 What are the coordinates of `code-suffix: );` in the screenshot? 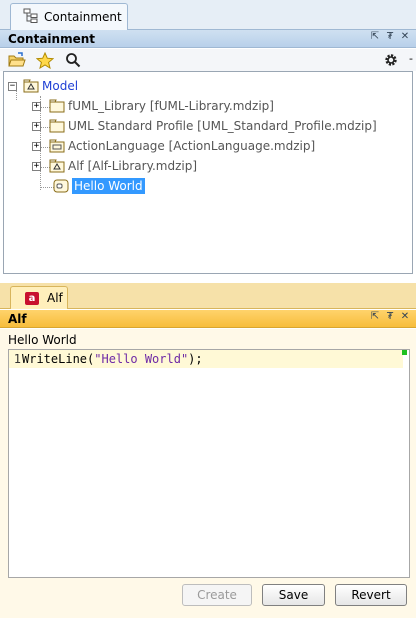 It's located at (195, 359).